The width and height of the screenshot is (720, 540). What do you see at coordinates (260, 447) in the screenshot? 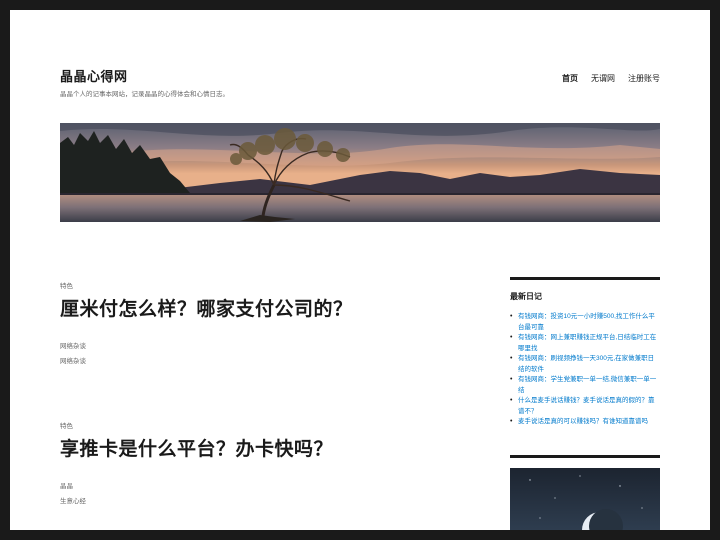
I see `post-title: 享推卡是什么平台？办卡快吗？` at bounding box center [260, 447].